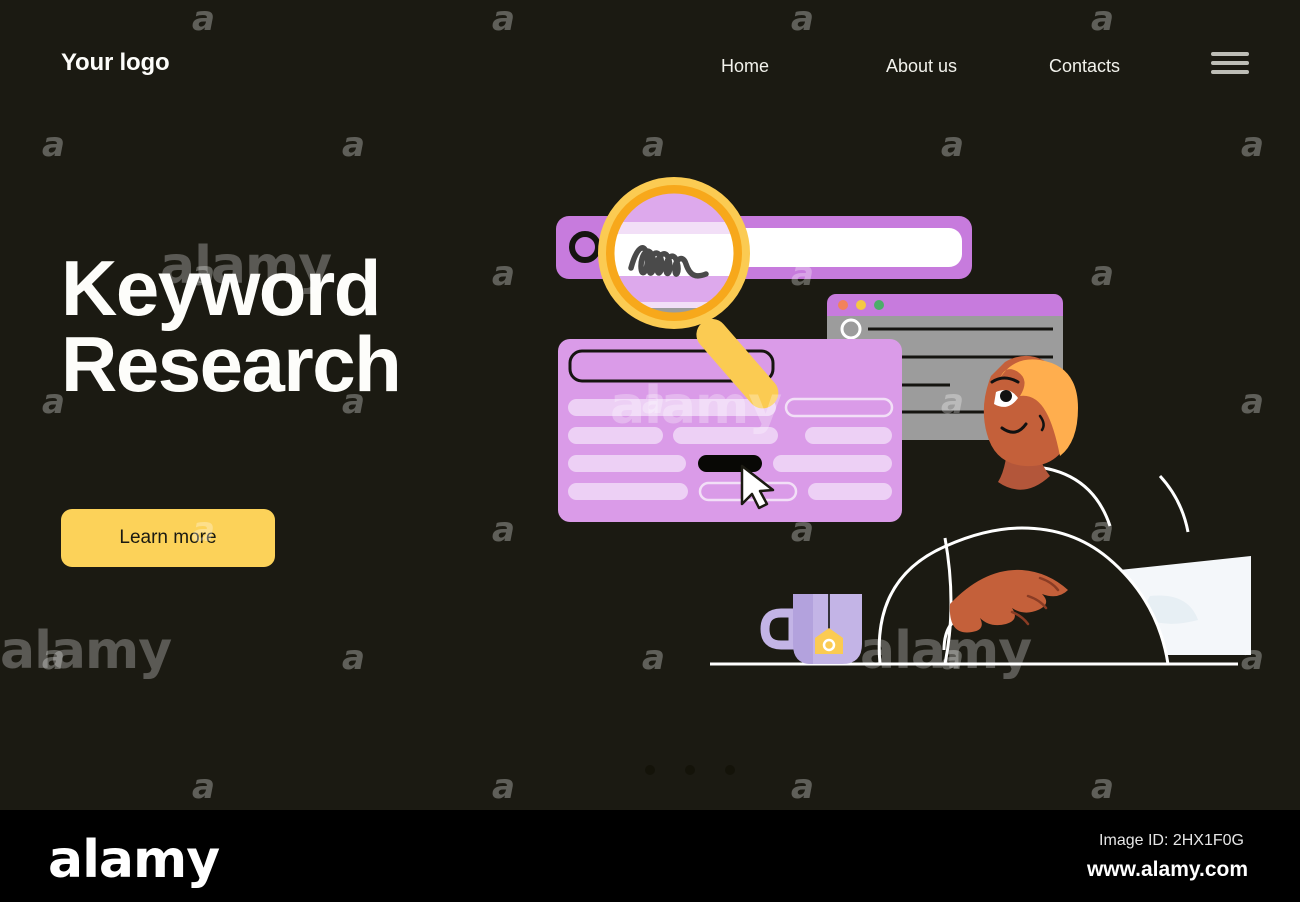 Image resolution: width=1300 pixels, height=902 pixels. Describe the element at coordinates (231, 364) in the screenshot. I see `page-title-line-2: Research` at that location.